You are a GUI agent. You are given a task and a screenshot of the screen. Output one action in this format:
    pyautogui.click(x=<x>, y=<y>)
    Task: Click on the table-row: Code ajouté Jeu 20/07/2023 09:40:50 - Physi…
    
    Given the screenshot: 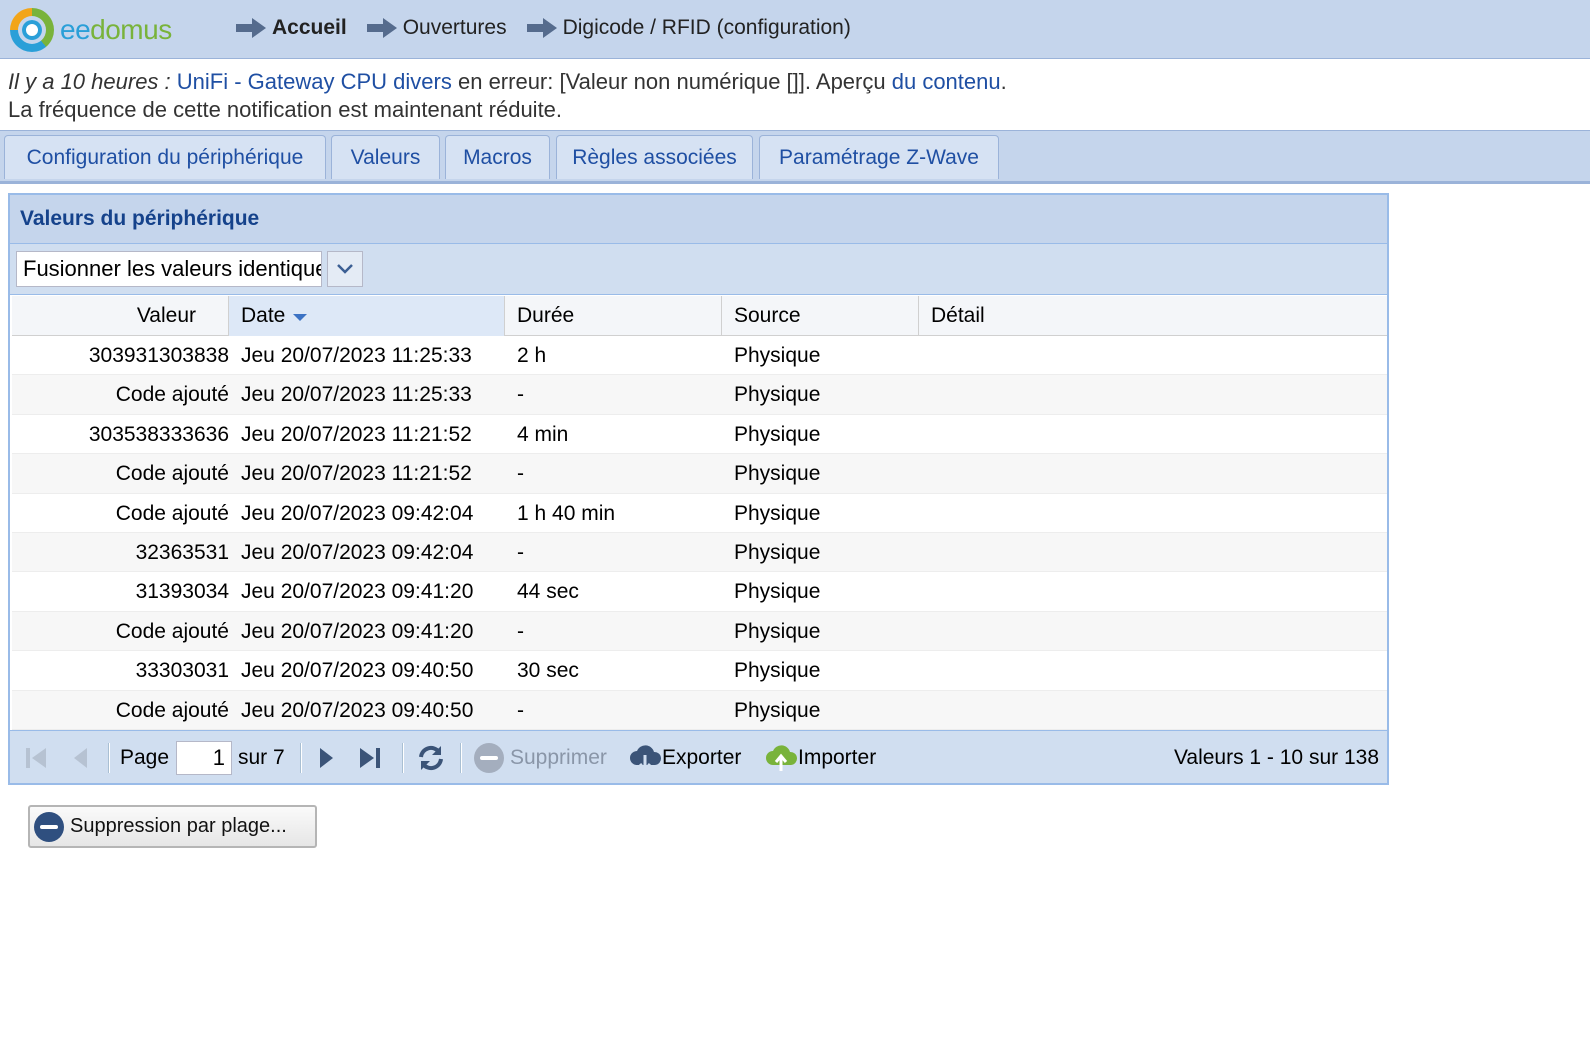 What is the action you would take?
    pyautogui.click(x=699, y=710)
    